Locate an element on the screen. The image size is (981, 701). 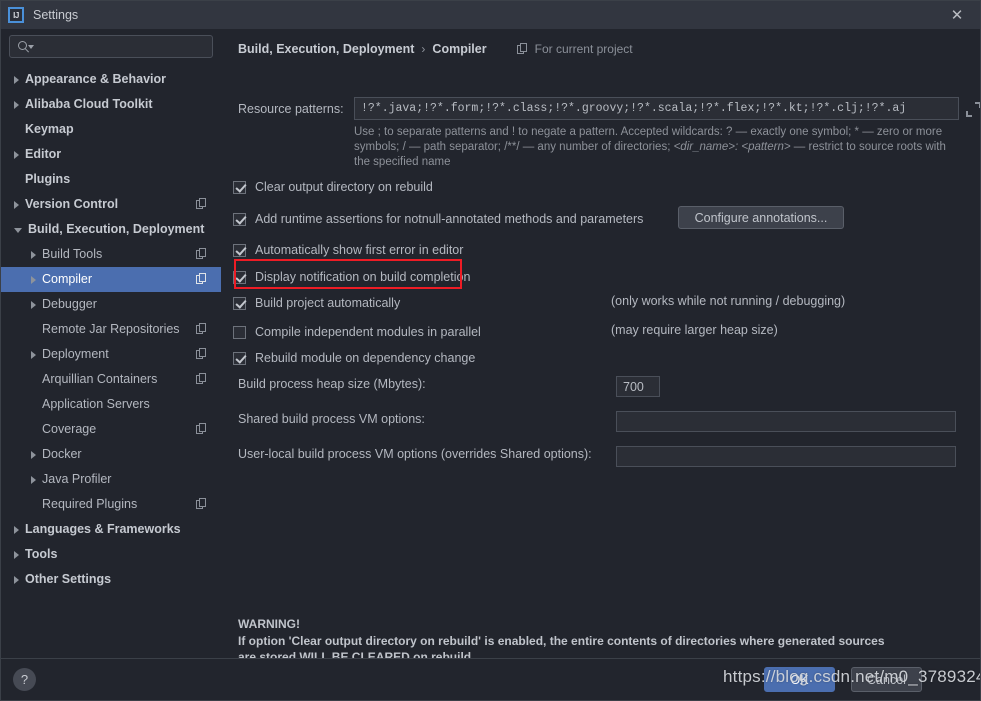
checkbox-row-clear-output-directory-on-rebuild: Clear output directory on rebuild is located at coordinates (333, 187).